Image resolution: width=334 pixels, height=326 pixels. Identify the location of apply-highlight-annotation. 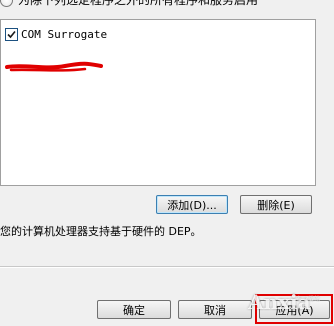
(294, 309).